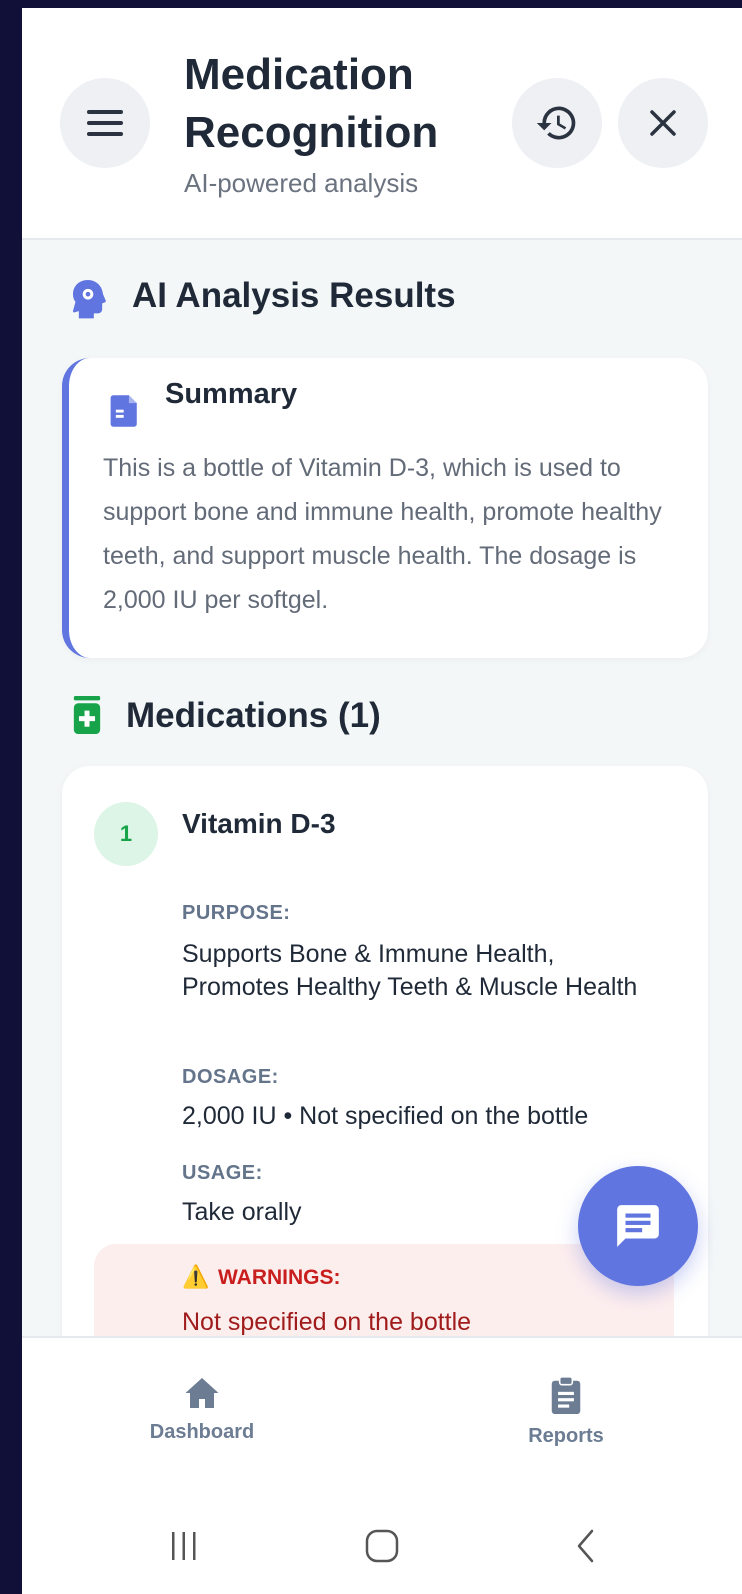 This screenshot has width=742, height=1594. What do you see at coordinates (202, 1393) in the screenshot?
I see `home-icon` at bounding box center [202, 1393].